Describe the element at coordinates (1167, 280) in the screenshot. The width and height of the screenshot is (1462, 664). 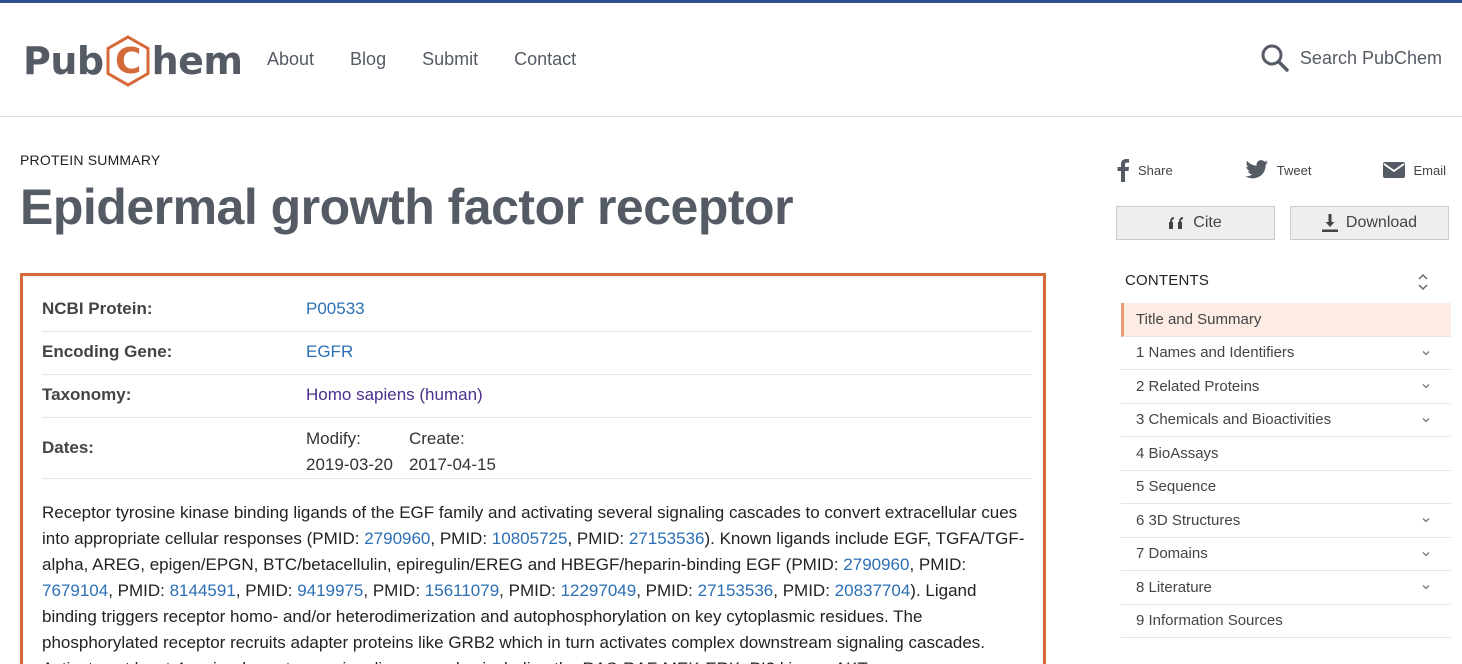
I see `contents-heading: CONTENTS` at that location.